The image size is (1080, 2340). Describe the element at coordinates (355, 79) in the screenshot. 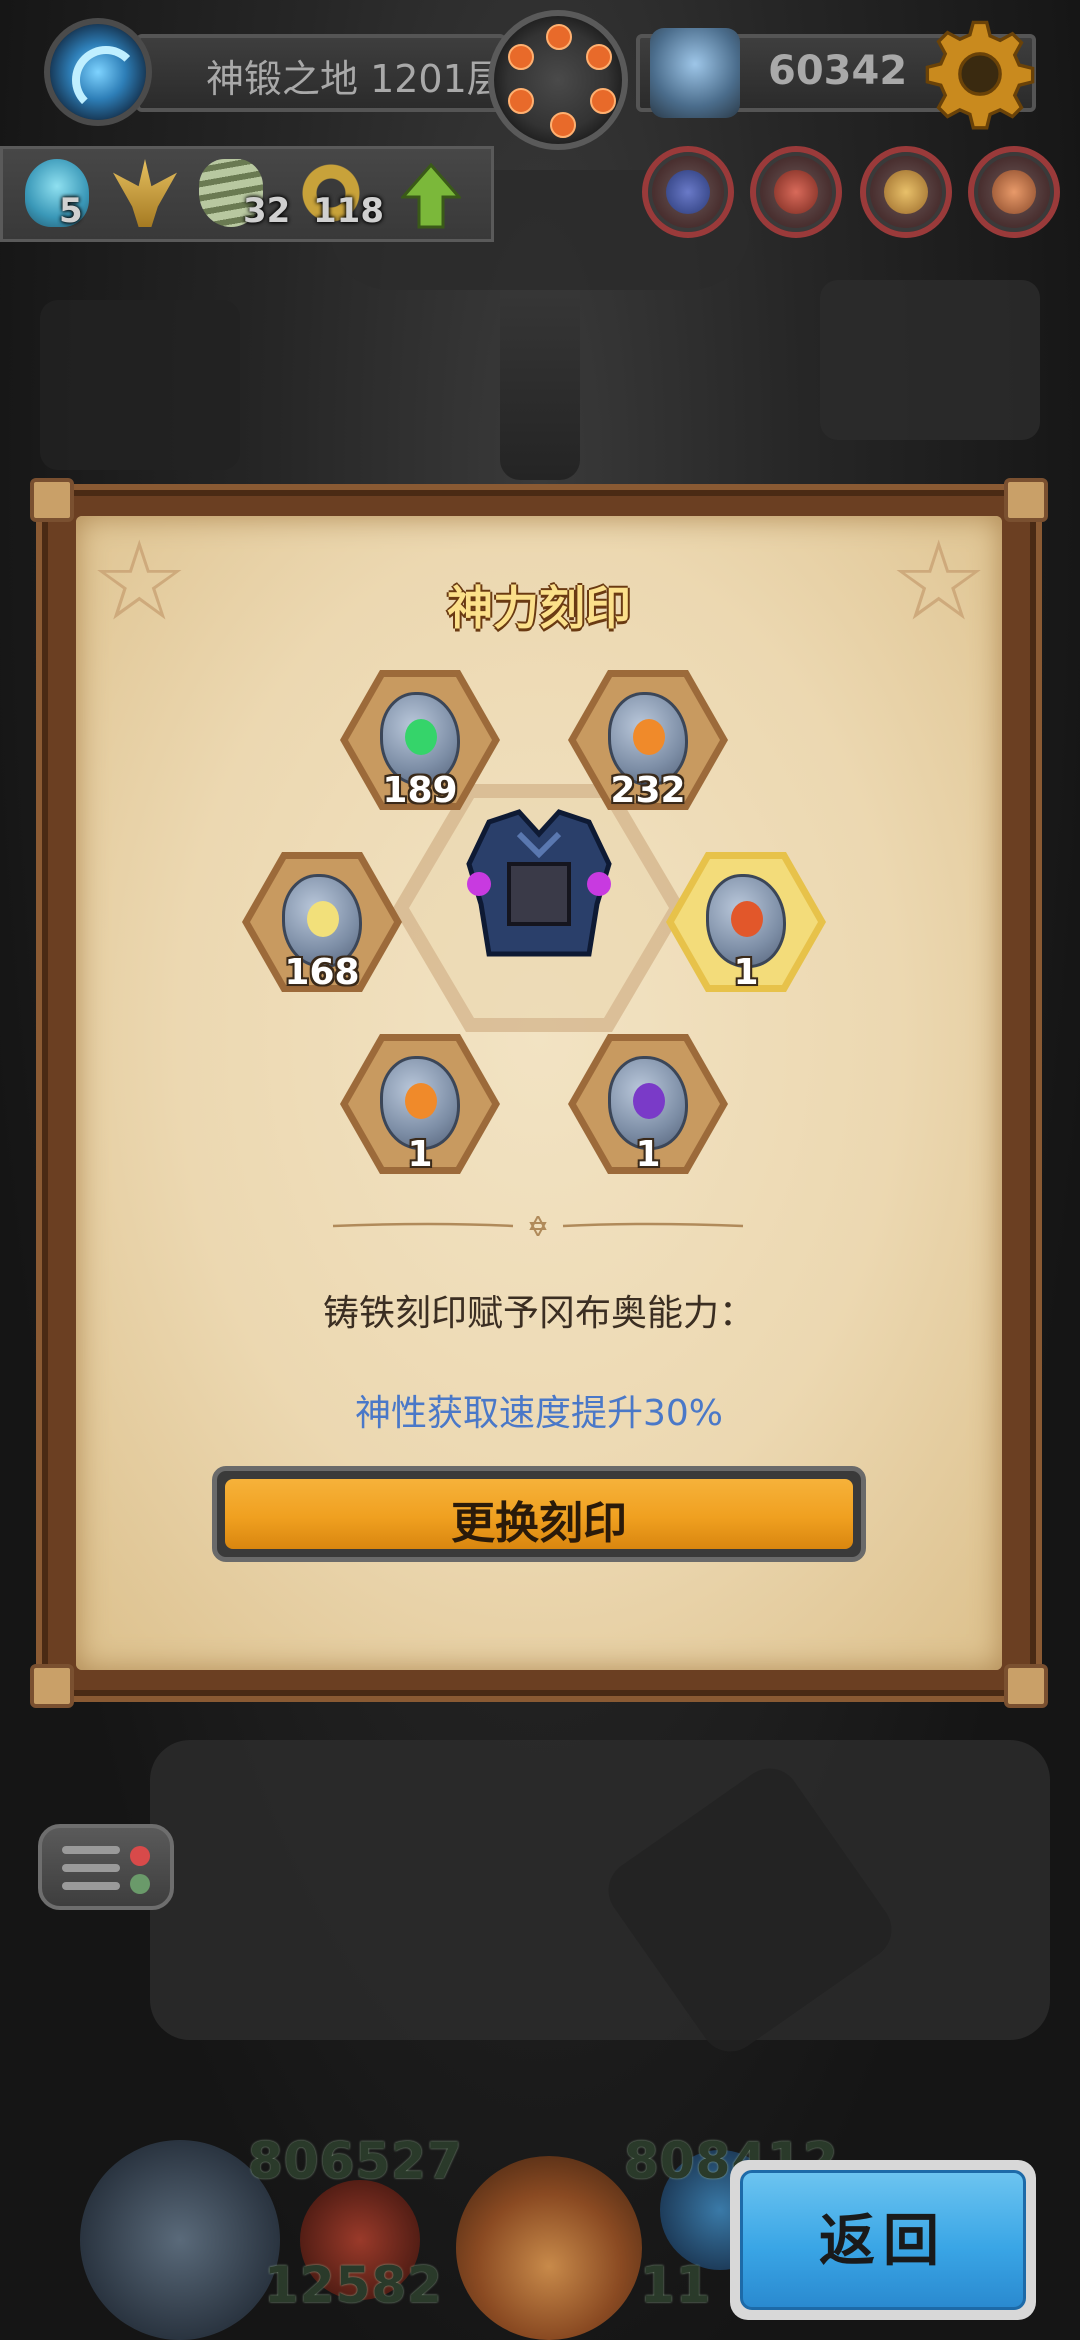

I see `floor-label: 神锻之地 1201层` at that location.